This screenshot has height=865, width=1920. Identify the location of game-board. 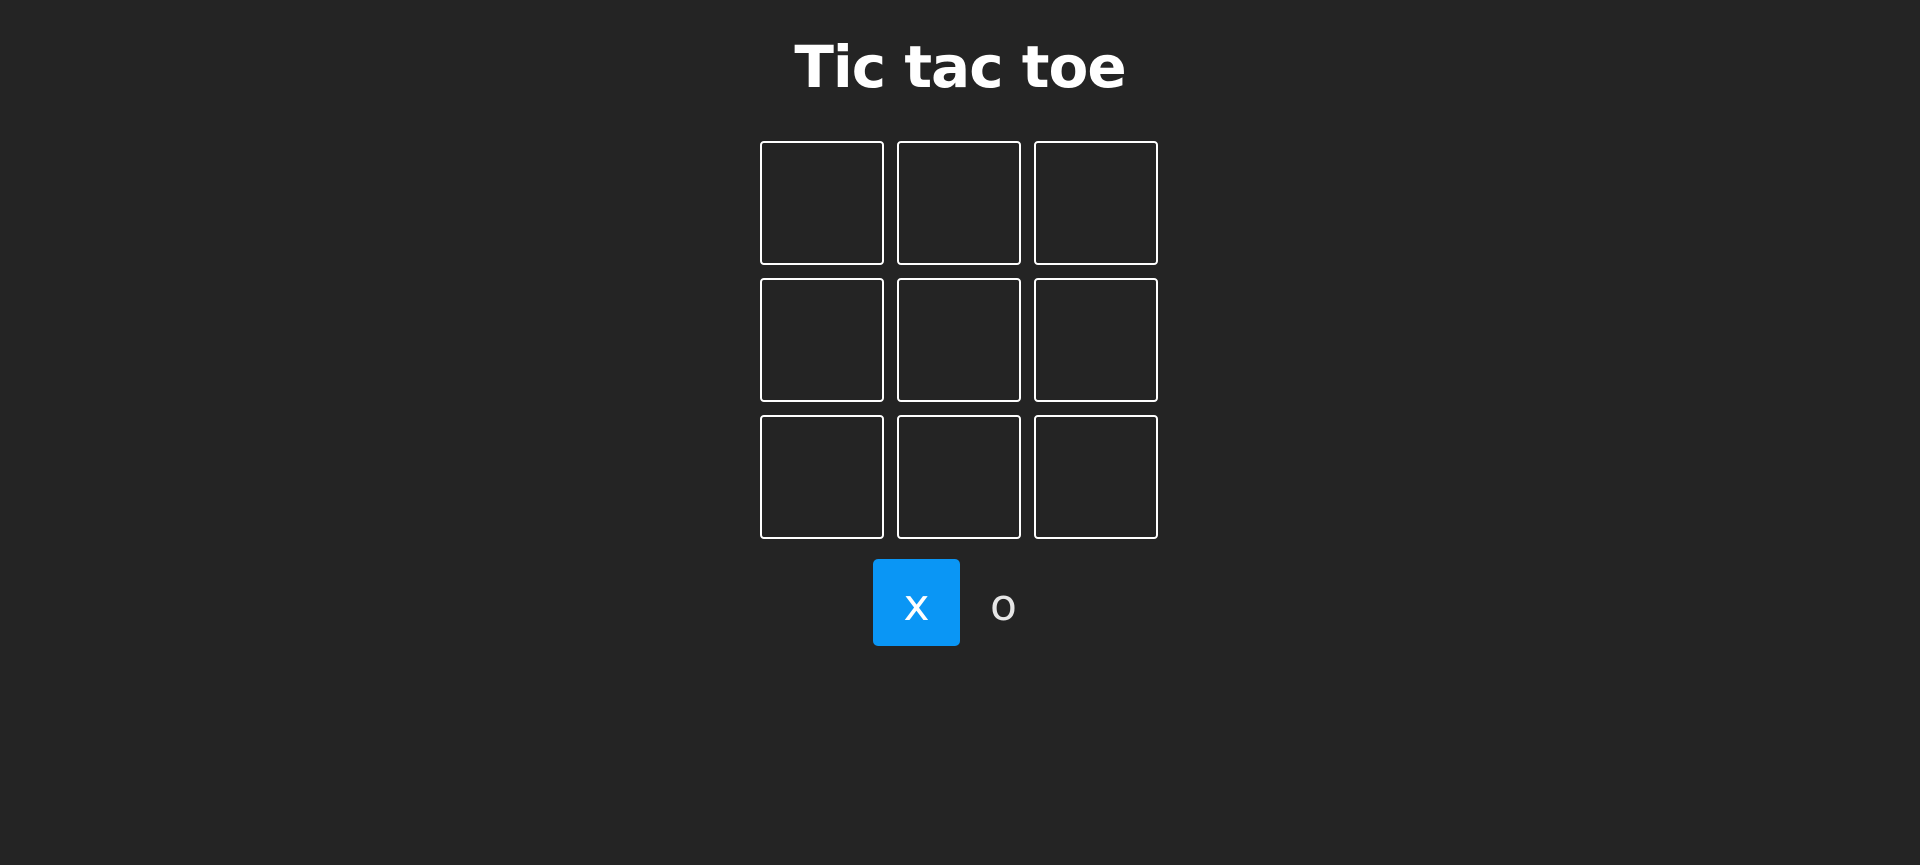
(960, 341).